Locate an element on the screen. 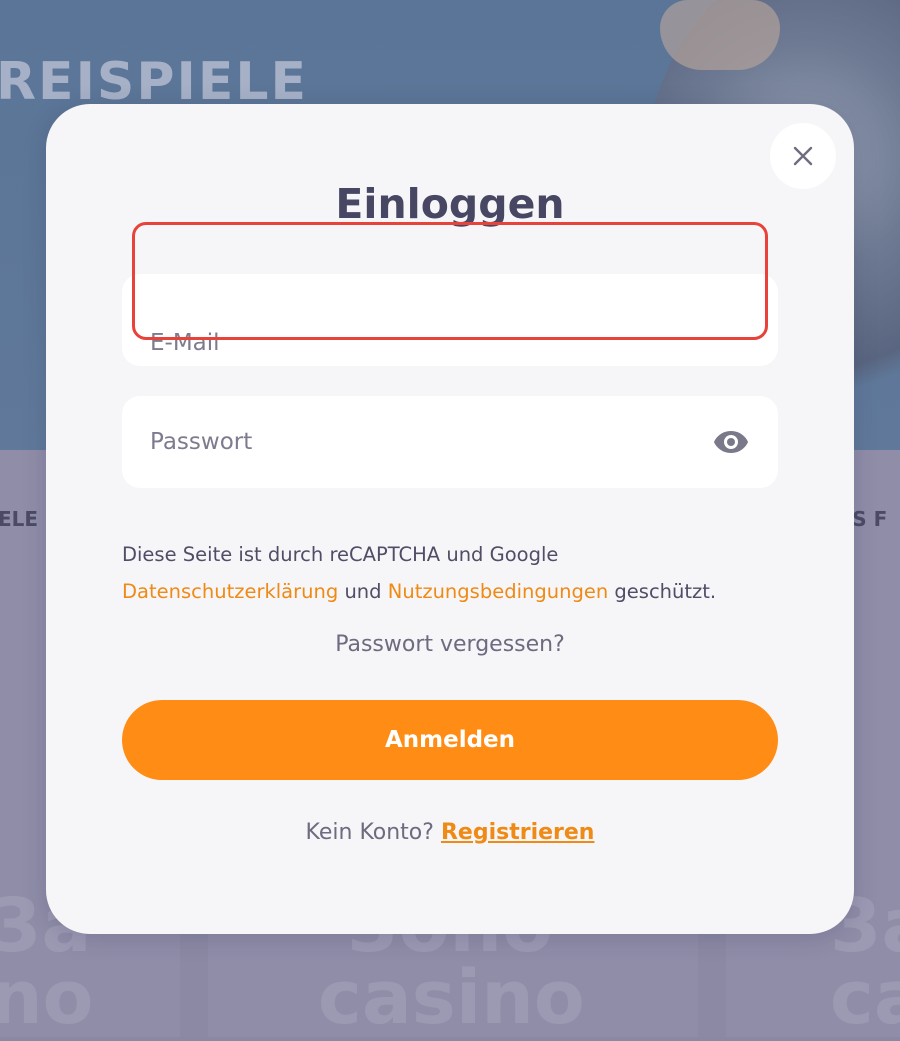 This screenshot has height=1041, width=900. close-icon is located at coordinates (803, 156).